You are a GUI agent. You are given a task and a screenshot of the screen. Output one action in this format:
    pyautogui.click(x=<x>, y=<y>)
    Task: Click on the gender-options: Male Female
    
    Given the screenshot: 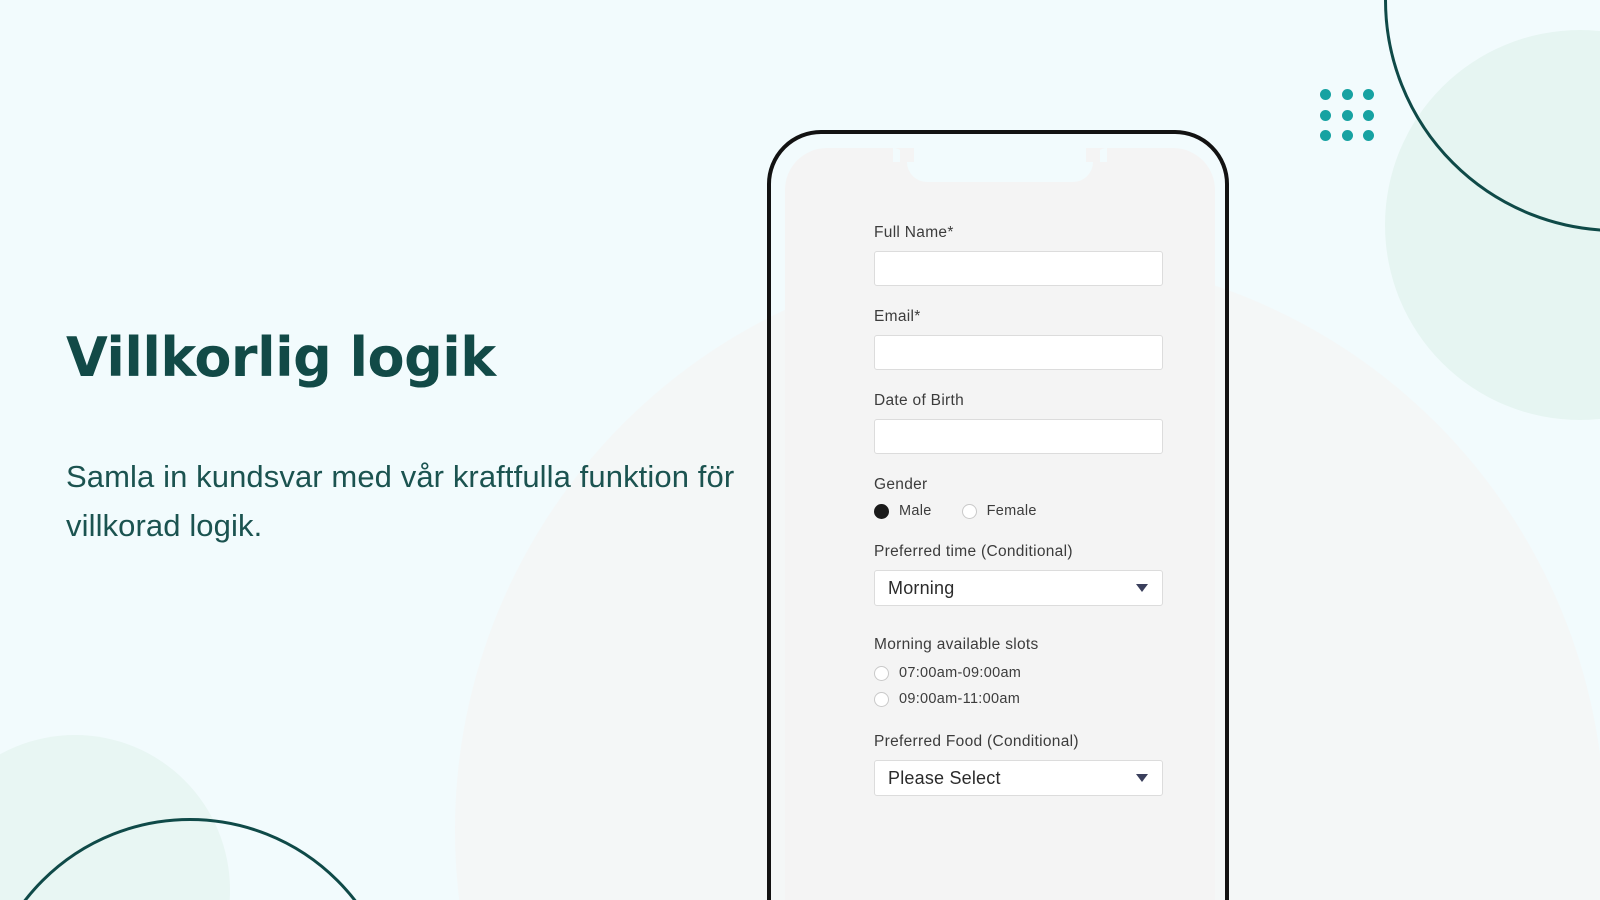 What is the action you would take?
    pyautogui.click(x=1031, y=511)
    